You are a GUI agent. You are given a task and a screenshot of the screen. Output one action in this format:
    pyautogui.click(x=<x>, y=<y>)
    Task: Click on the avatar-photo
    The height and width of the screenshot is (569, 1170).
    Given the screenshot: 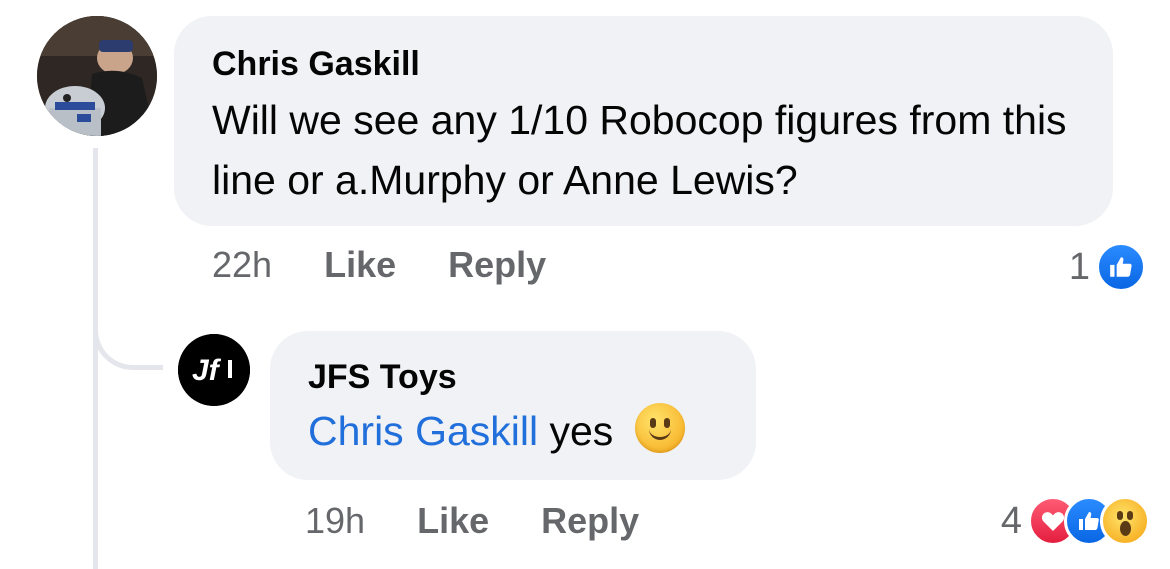 What is the action you would take?
    pyautogui.click(x=97, y=76)
    